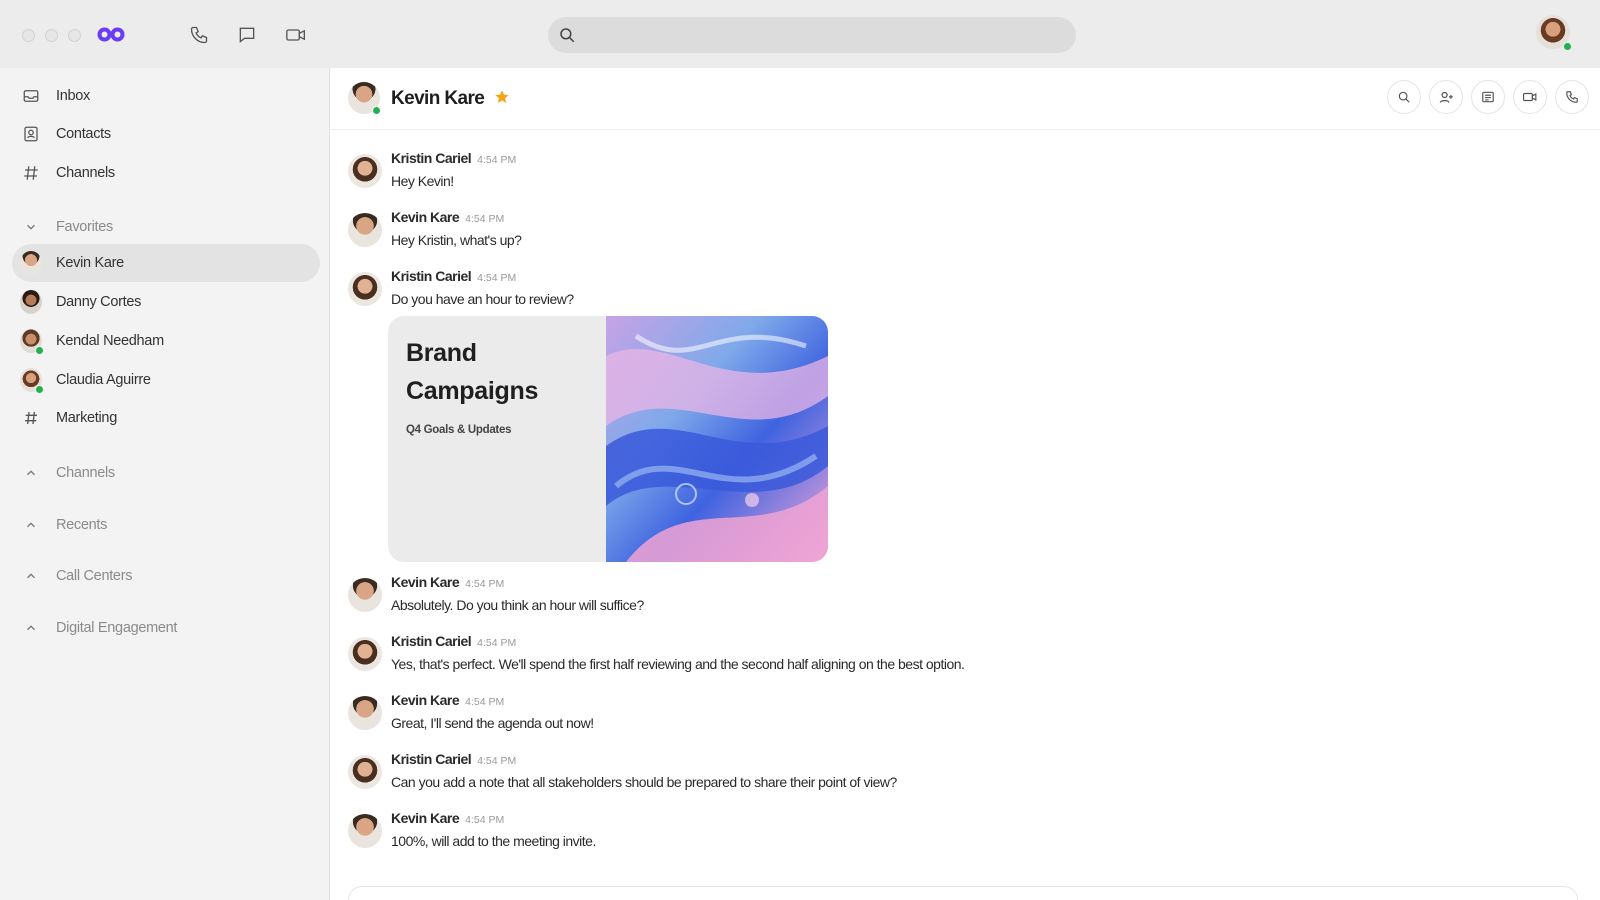 The height and width of the screenshot is (900, 1600). What do you see at coordinates (502, 97) in the screenshot?
I see `star-icon` at bounding box center [502, 97].